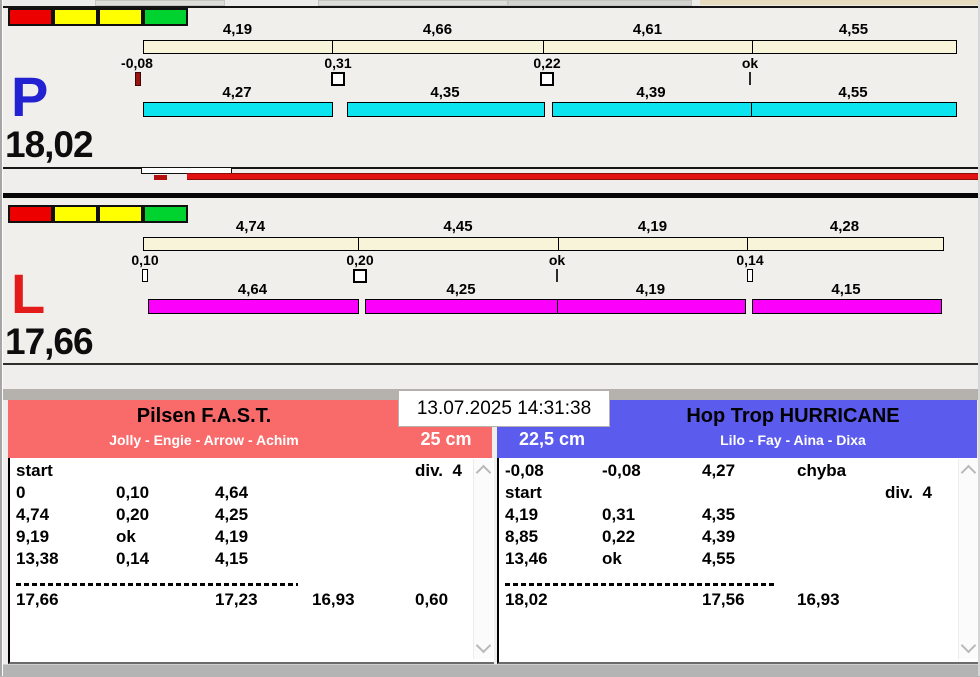 Image resolution: width=980 pixels, height=677 pixels. I want to click on bar-segment-value: 4,55, so click(853, 92).